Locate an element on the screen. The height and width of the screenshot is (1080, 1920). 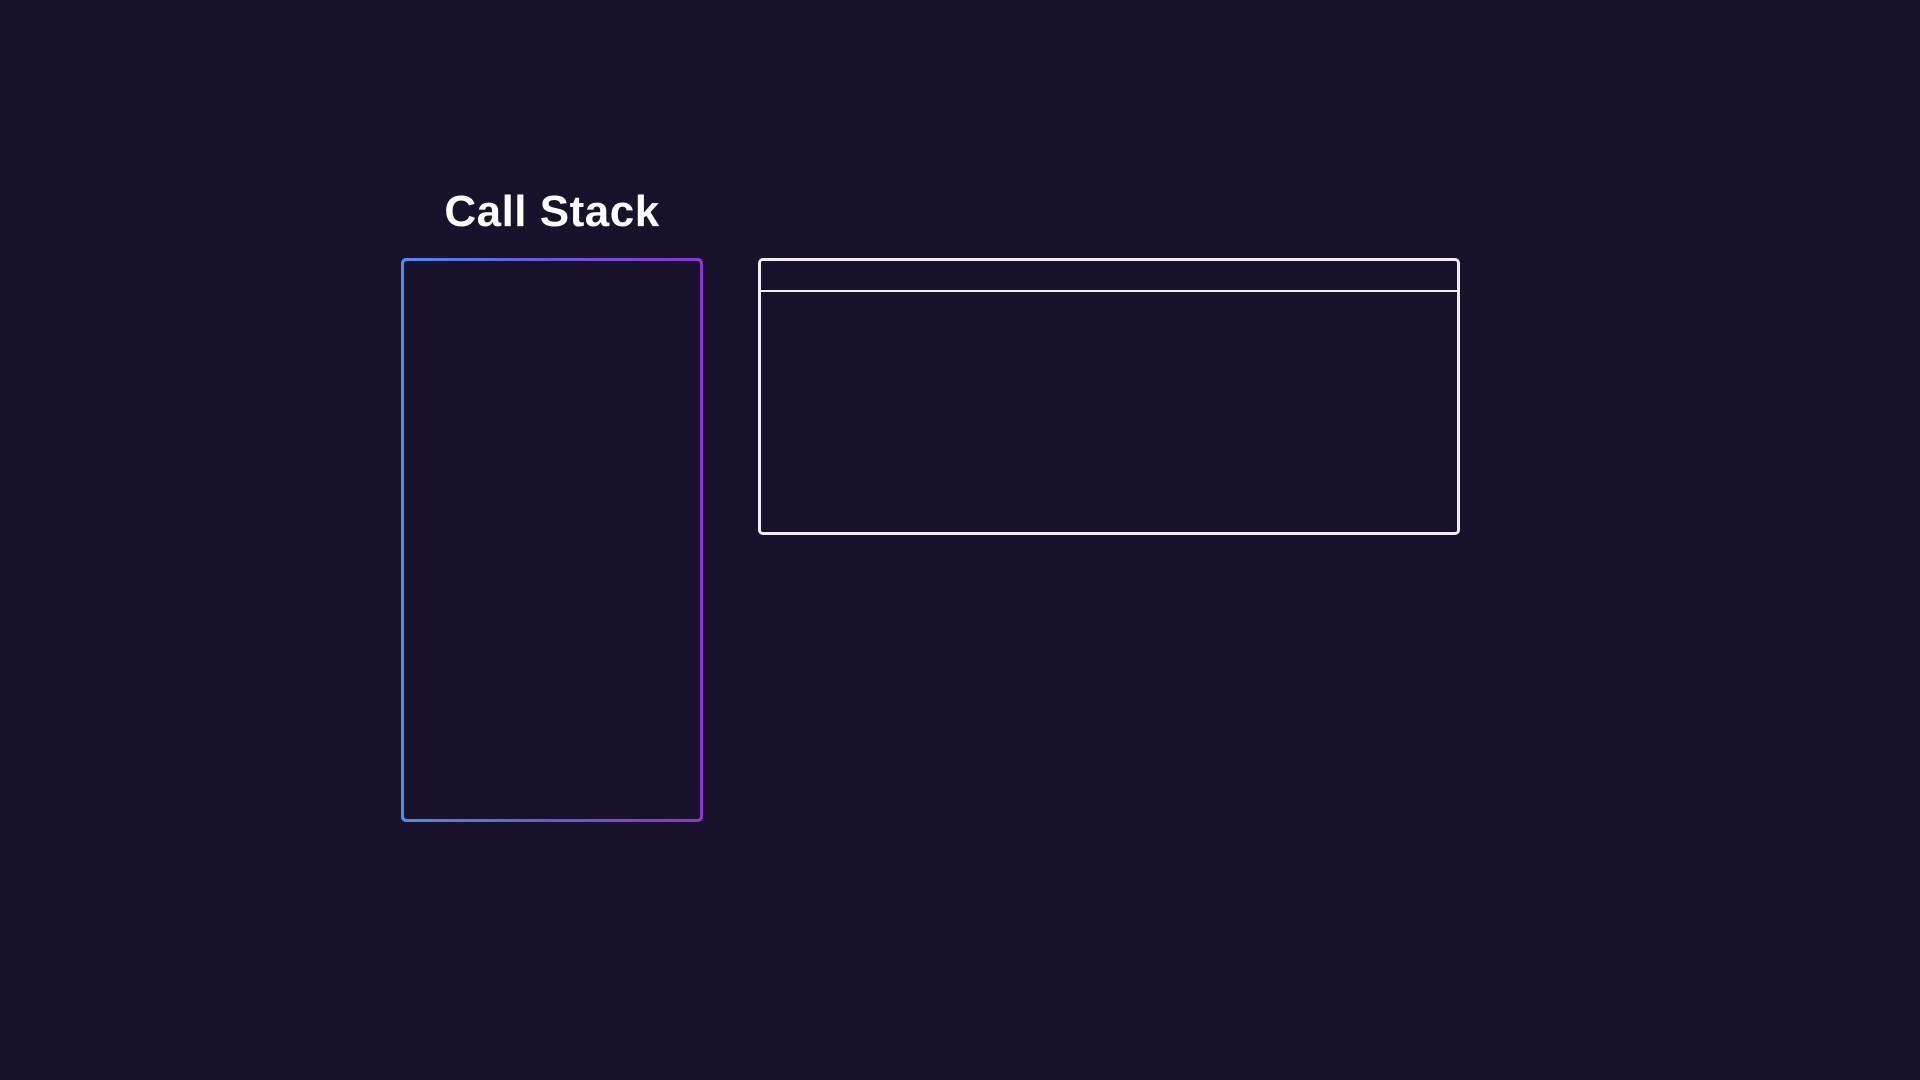
call-stack-box is located at coordinates (552, 540).